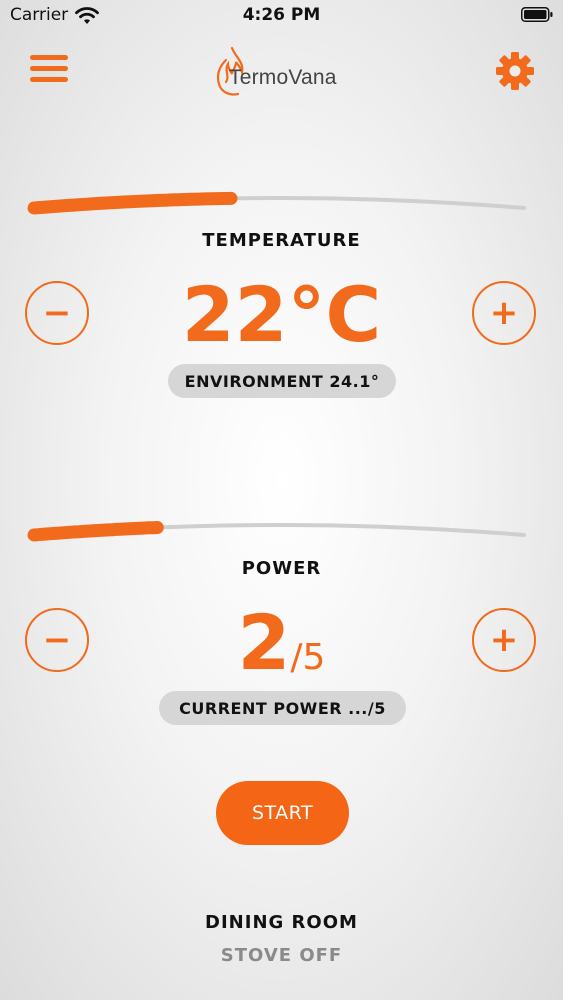  I want to click on stove-status: STOVE OFF, so click(281, 955).